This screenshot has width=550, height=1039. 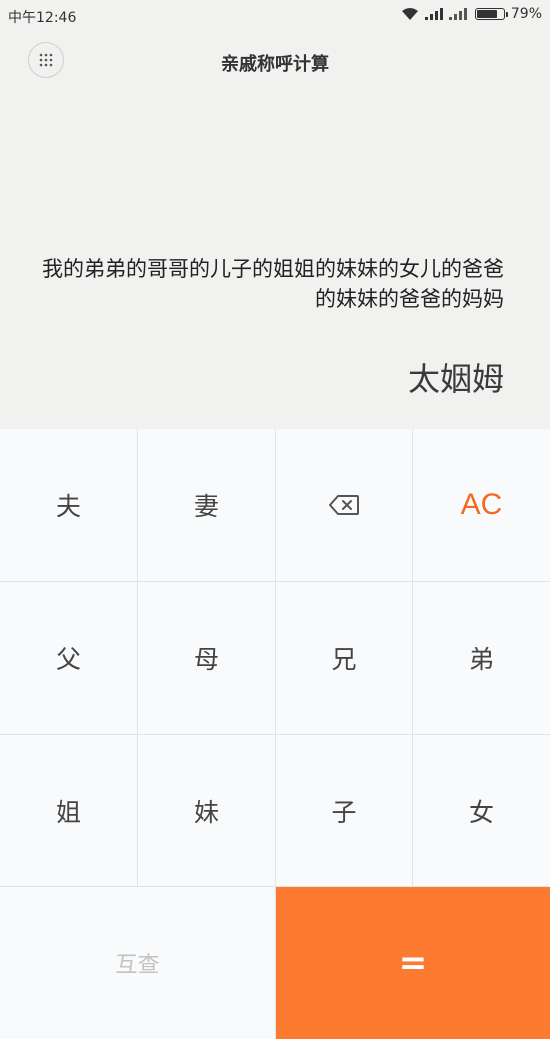 I want to click on key-older-brother: 兄, so click(x=344, y=658).